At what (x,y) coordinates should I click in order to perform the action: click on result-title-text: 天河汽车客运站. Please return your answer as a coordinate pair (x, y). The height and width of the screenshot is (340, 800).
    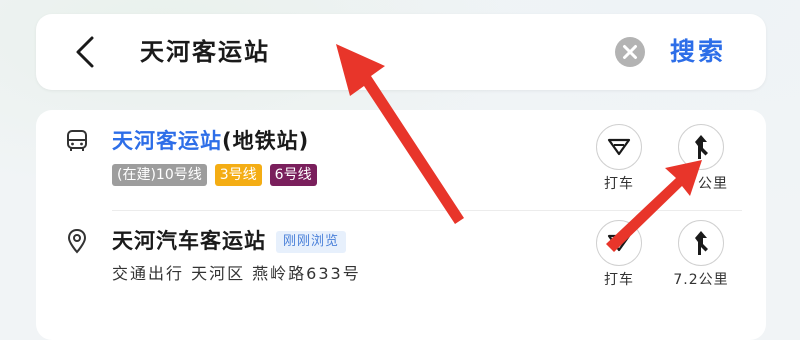
    Looking at the image, I should click on (189, 241).